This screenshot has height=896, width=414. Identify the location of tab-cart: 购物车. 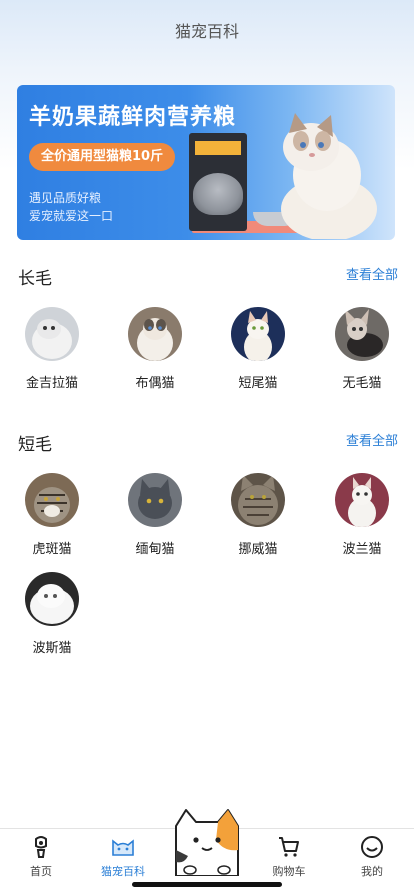
(289, 857).